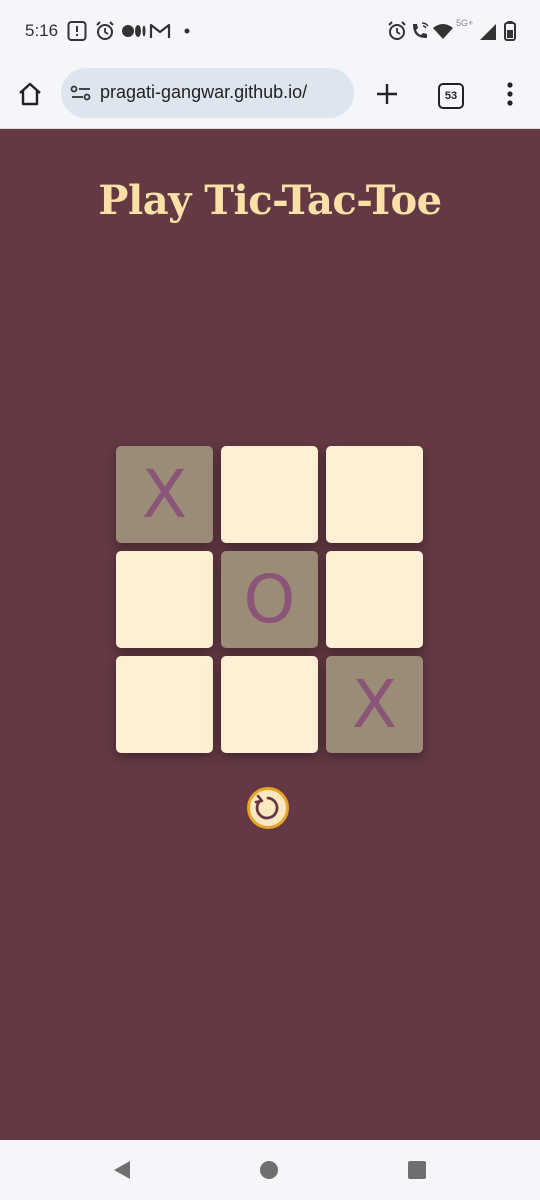 This screenshot has width=540, height=1200. Describe the element at coordinates (374, 704) in the screenshot. I see `board-cell-r3-c3: X` at that location.